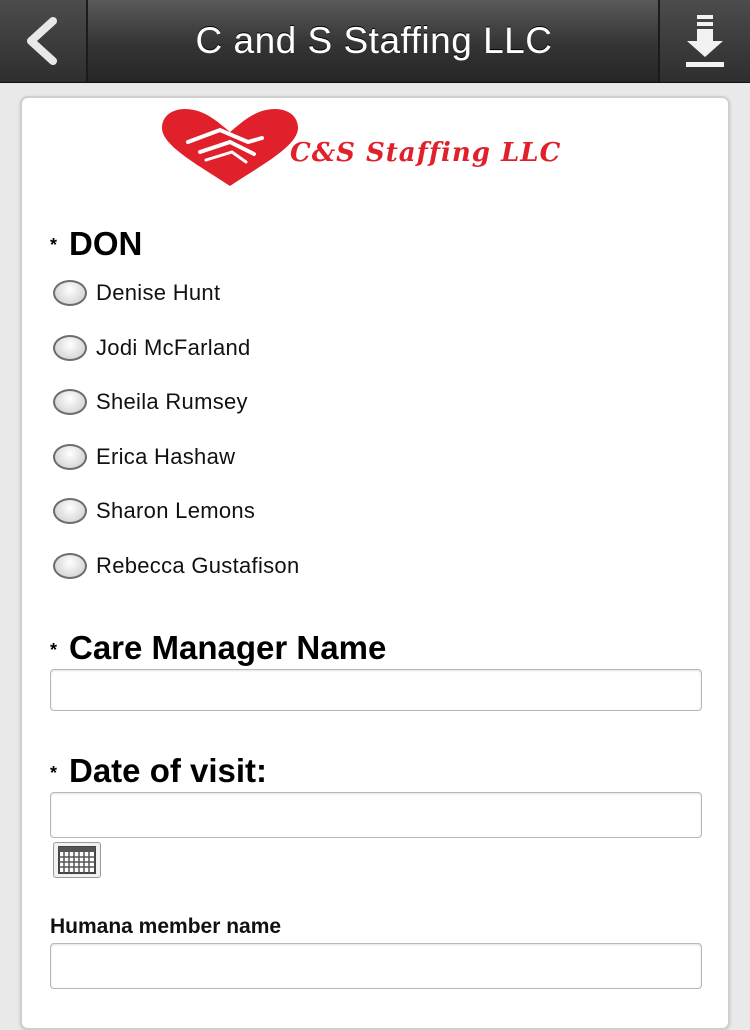 This screenshot has height=1030, width=750. What do you see at coordinates (158, 292) in the screenshot?
I see `radio-label: Denise Hunt` at bounding box center [158, 292].